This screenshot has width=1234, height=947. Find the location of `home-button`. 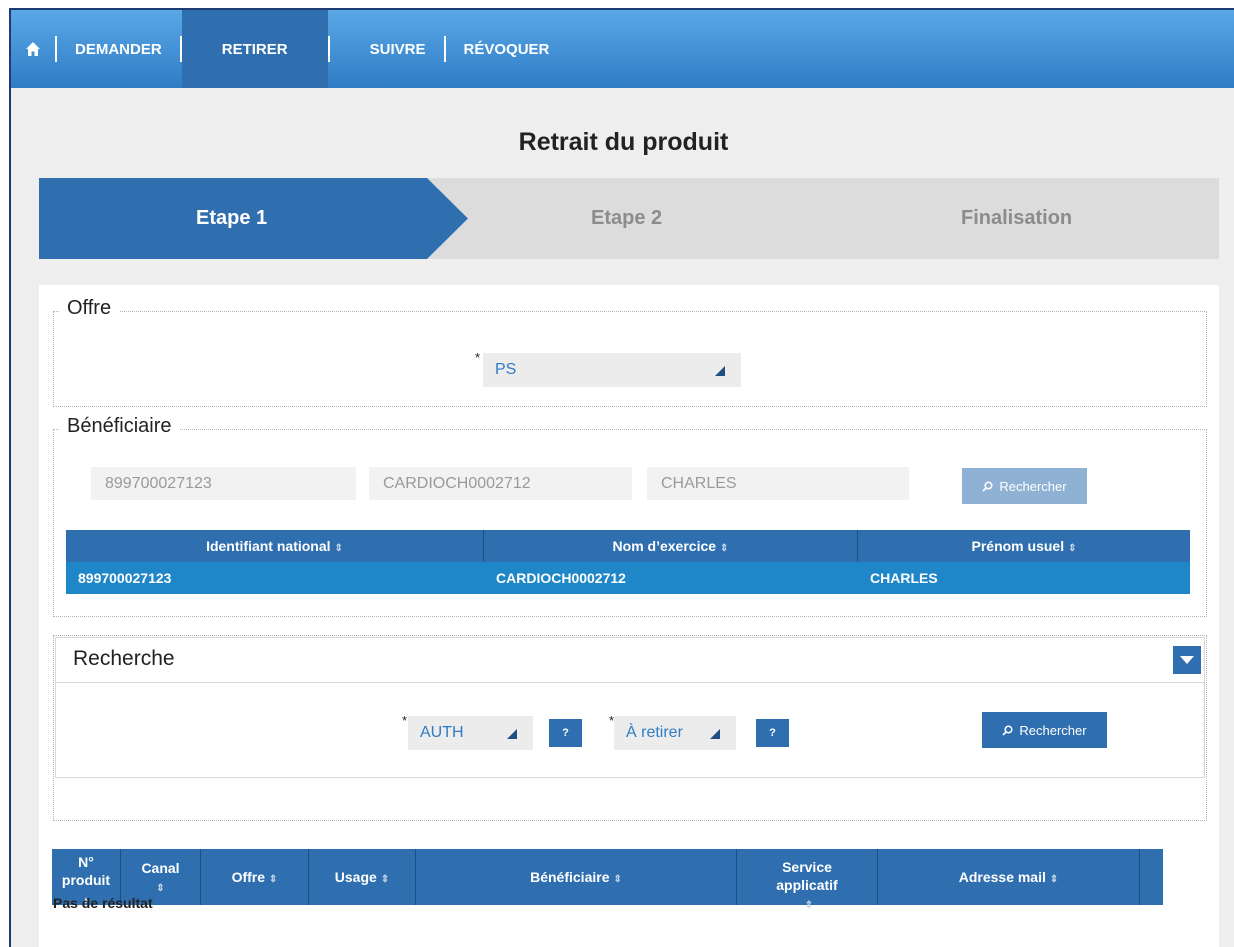

home-button is located at coordinates (33, 49).